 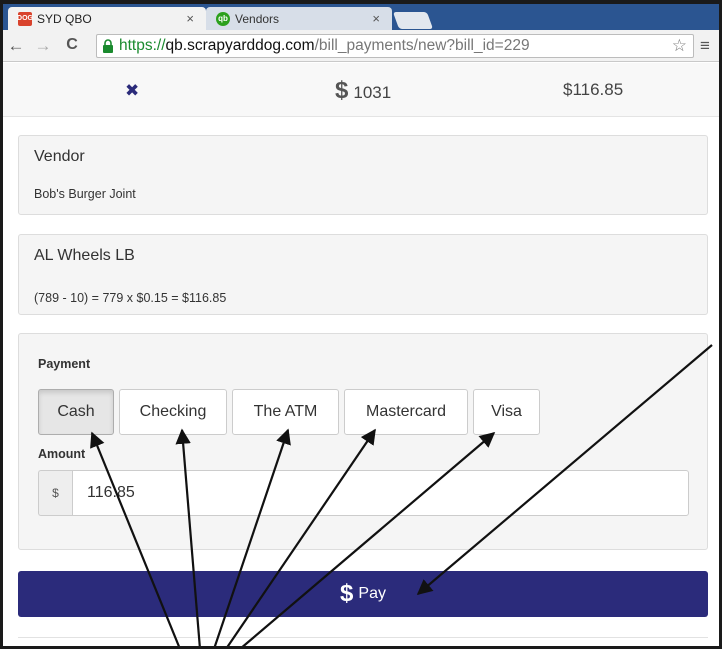 I want to click on quickbooks-logo-icon: qb, so click(x=223, y=18).